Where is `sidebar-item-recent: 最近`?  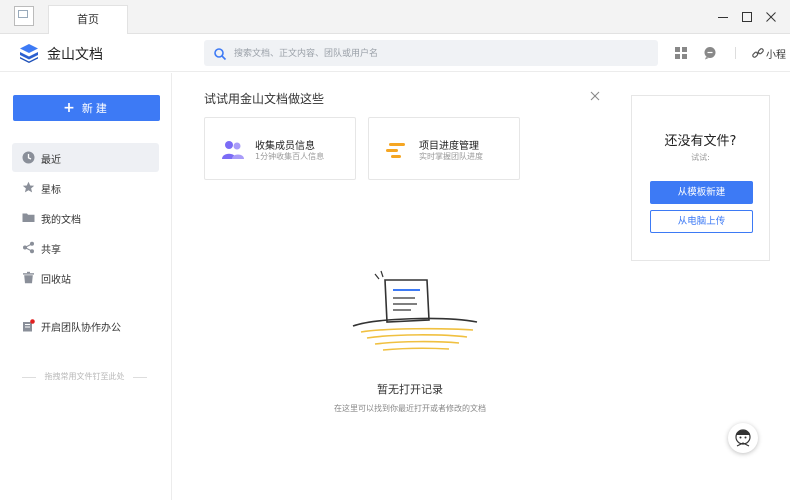
sidebar-item-recent: 最近 is located at coordinates (85, 157).